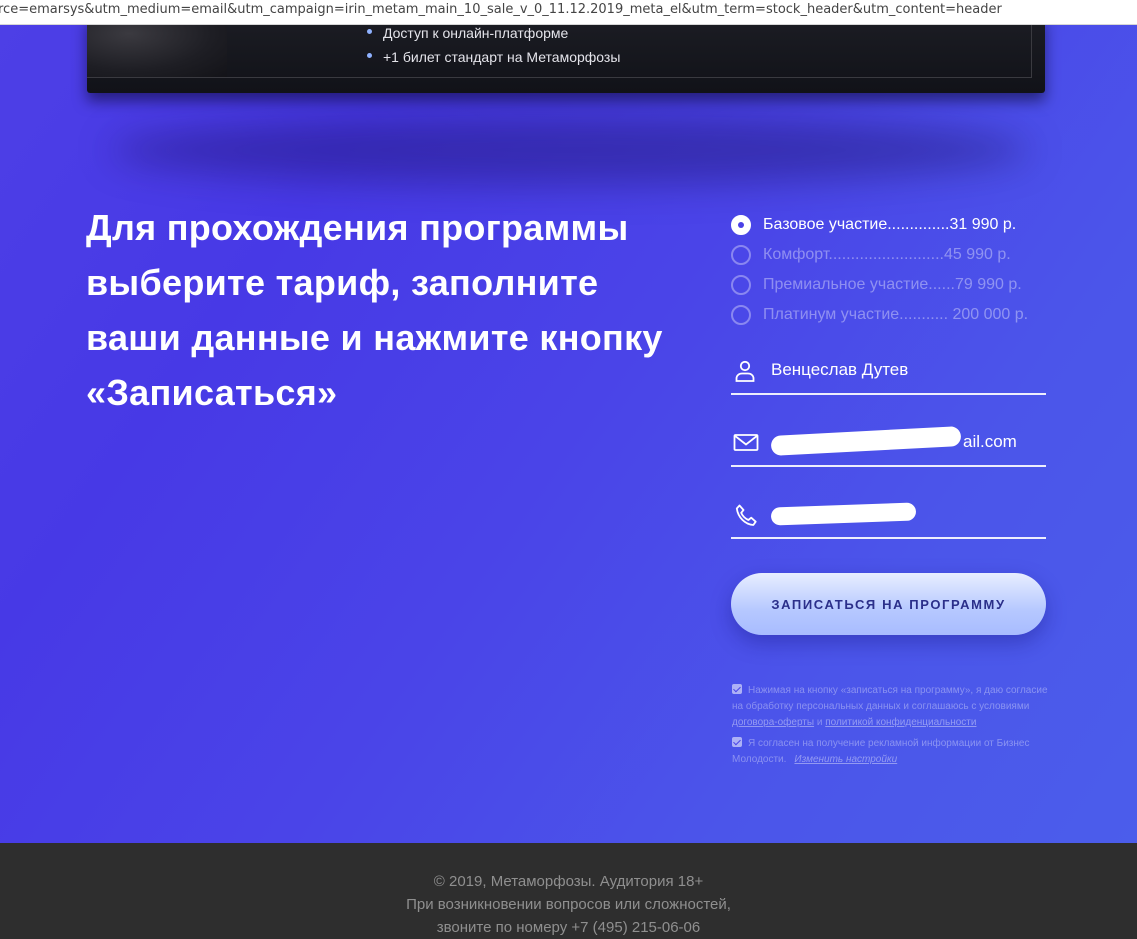 The height and width of the screenshot is (939, 1137). I want to click on email-value: ail.com, so click(990, 441).